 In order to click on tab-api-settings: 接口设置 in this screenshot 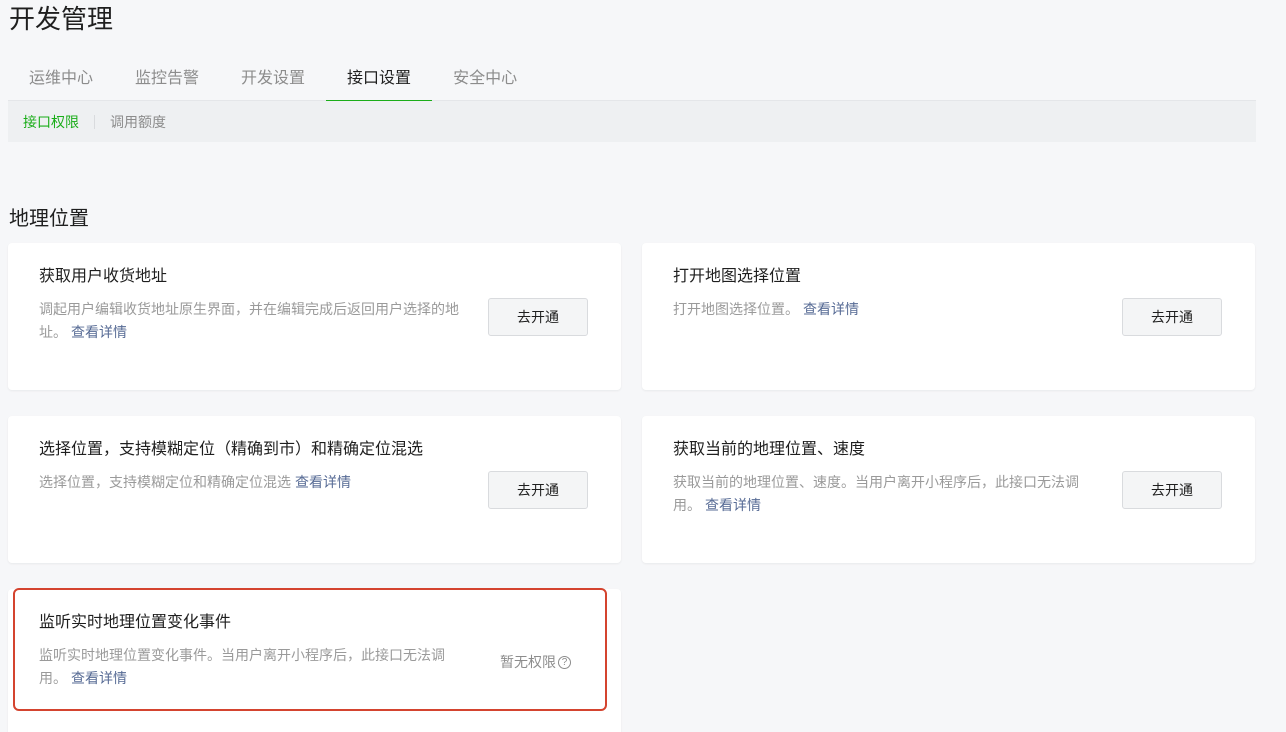, I will do `click(379, 79)`.